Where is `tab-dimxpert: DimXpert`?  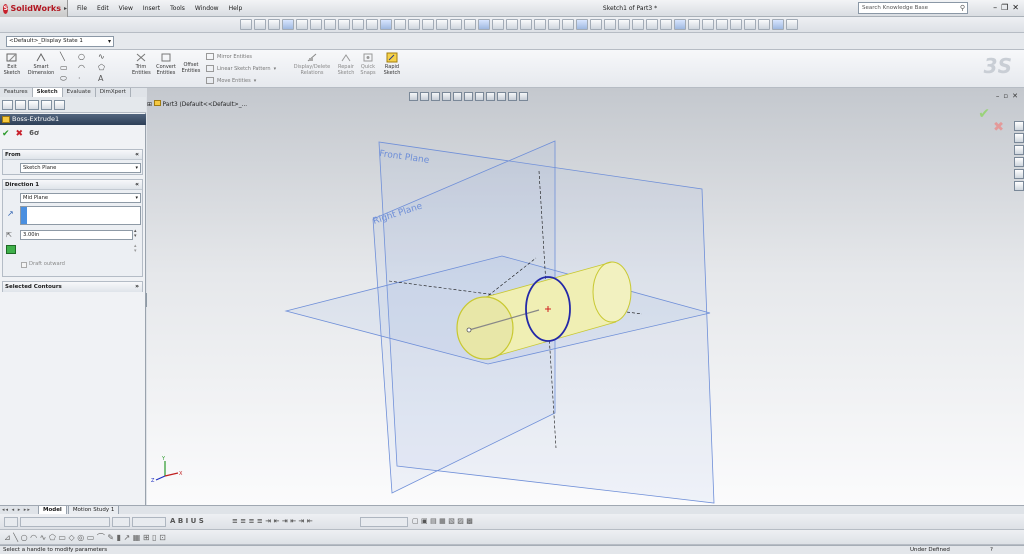 tab-dimxpert: DimXpert is located at coordinates (113, 92).